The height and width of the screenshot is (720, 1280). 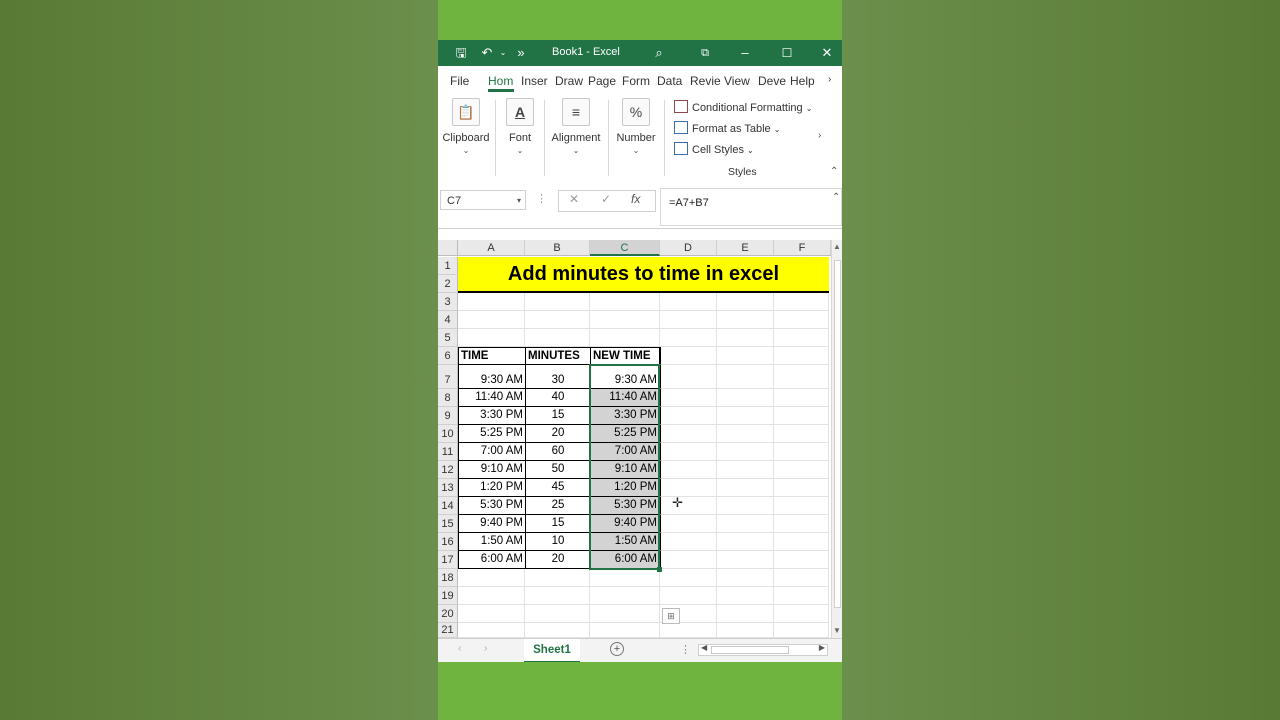 I want to click on vertical-scrollbar: ▲ ▼, so click(x=836, y=439).